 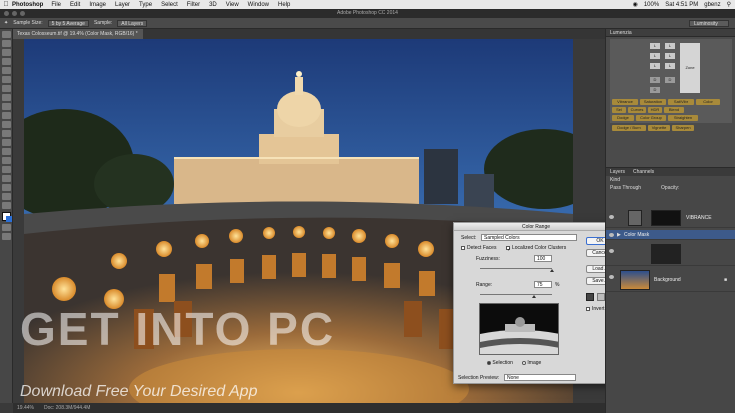 I want to click on wifi-icon: ◉, so click(x=635, y=4).